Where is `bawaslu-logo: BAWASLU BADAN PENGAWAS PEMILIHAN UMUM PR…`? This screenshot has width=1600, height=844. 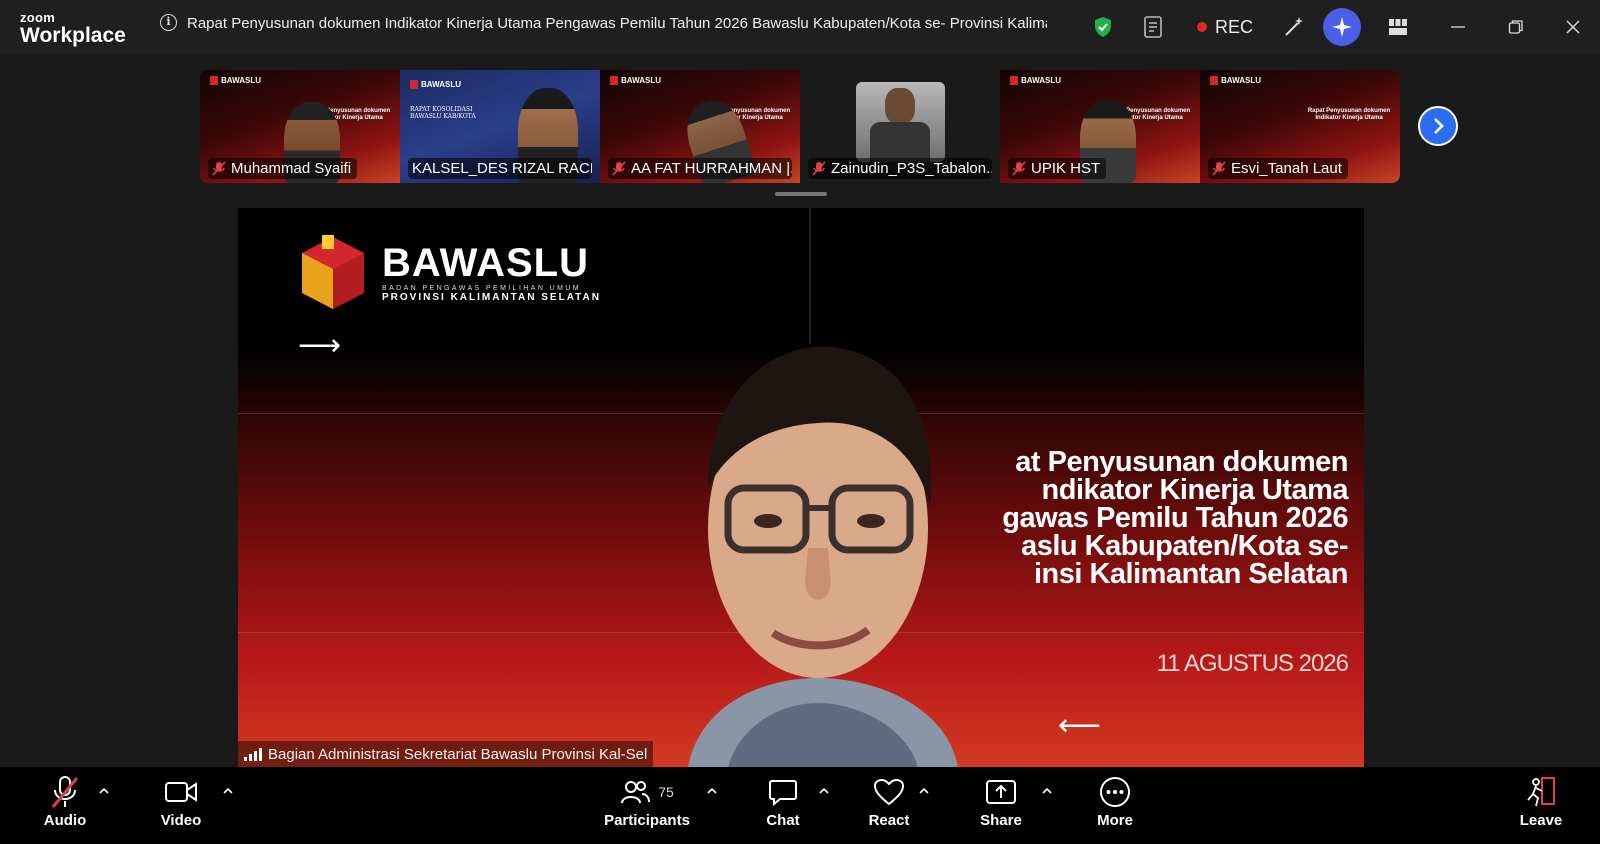 bawaslu-logo: BAWASLU BADAN PENGAWAS PEMILIHAN UMUM PR… is located at coordinates (449, 273).